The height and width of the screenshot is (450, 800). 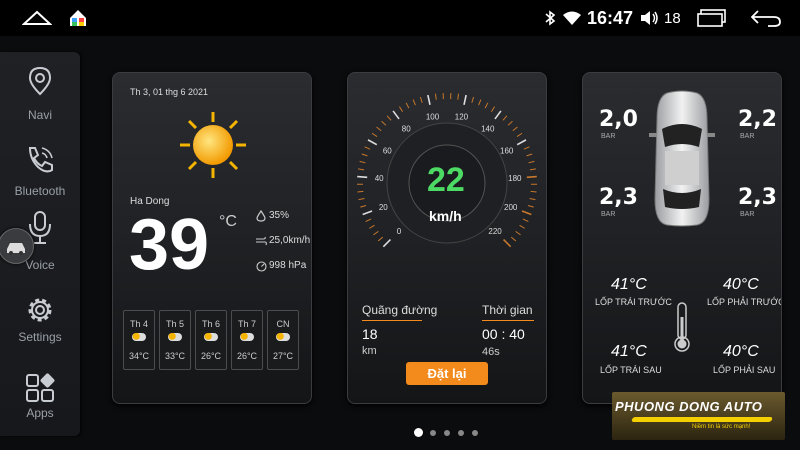 I want to click on recent-apps-button, so click(x=712, y=18).